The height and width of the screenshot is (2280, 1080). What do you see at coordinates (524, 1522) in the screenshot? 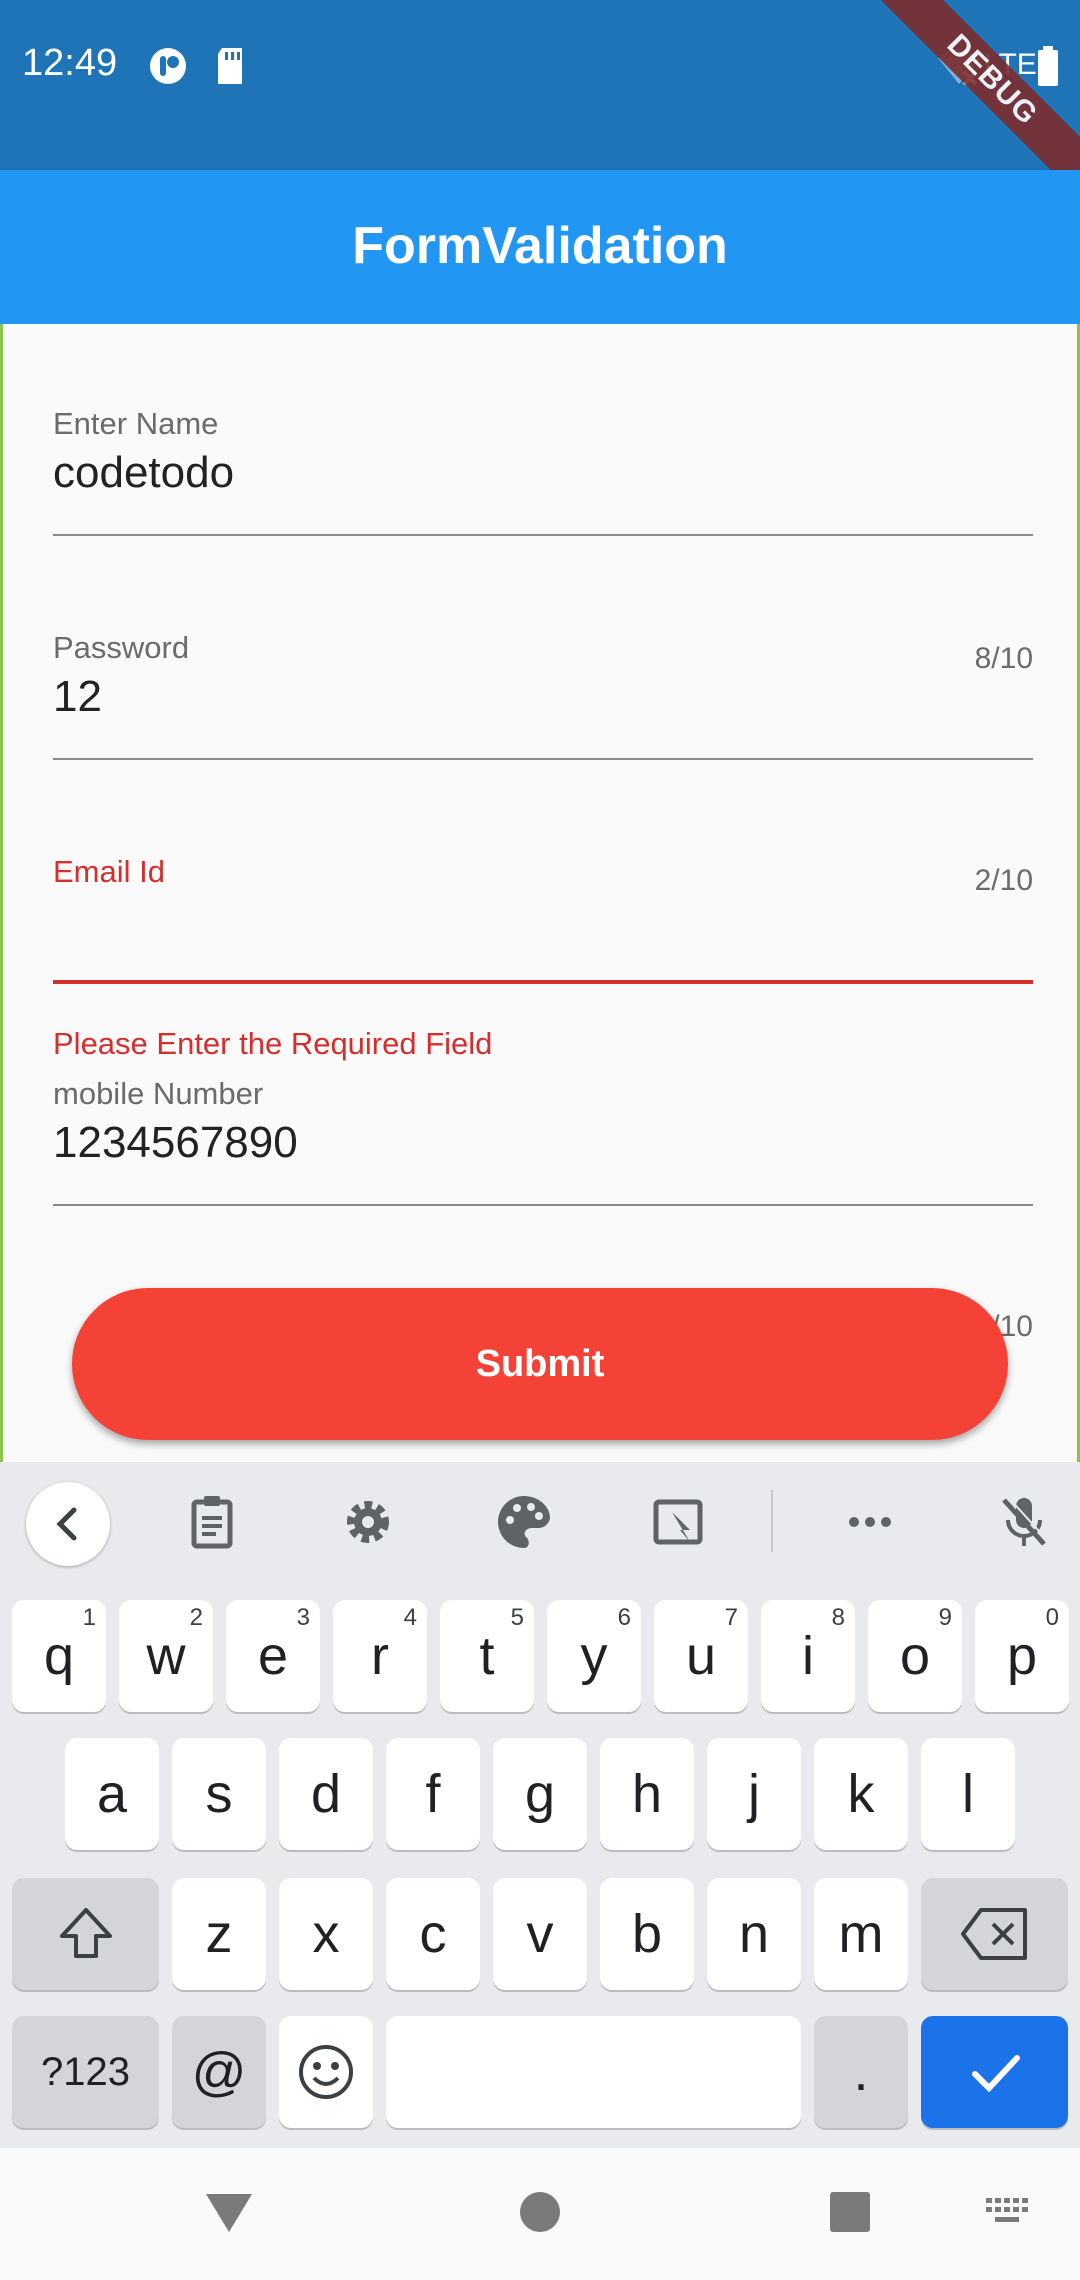
I see `palette-icon` at bounding box center [524, 1522].